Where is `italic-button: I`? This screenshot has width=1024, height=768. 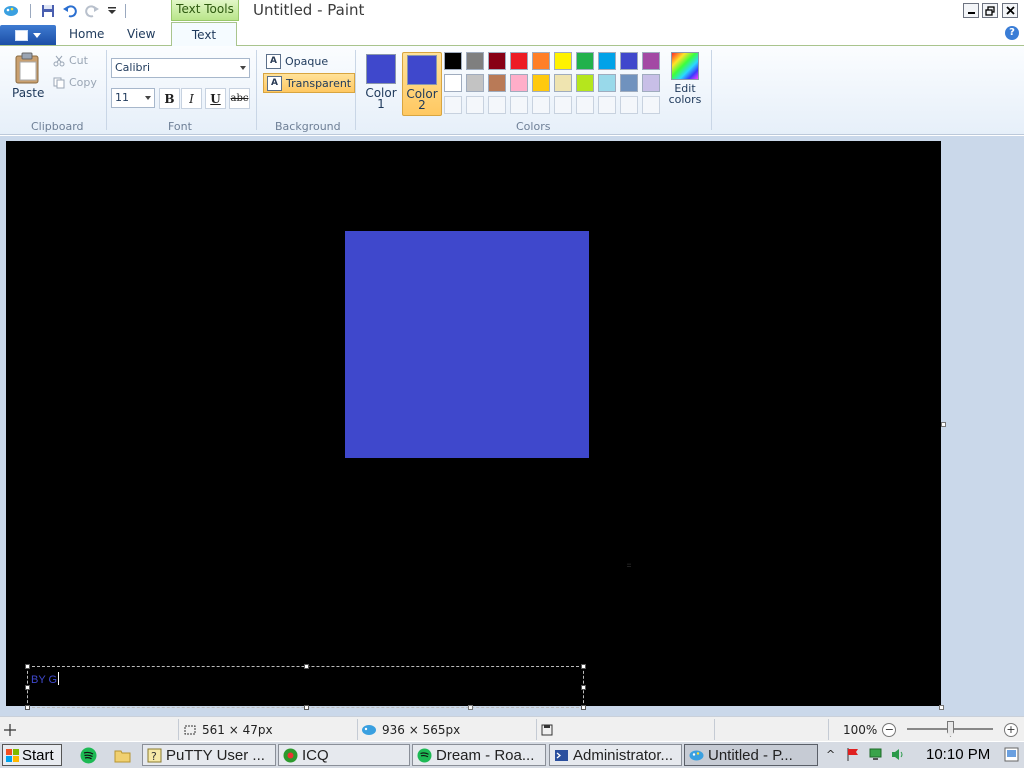 italic-button: I is located at coordinates (191, 98).